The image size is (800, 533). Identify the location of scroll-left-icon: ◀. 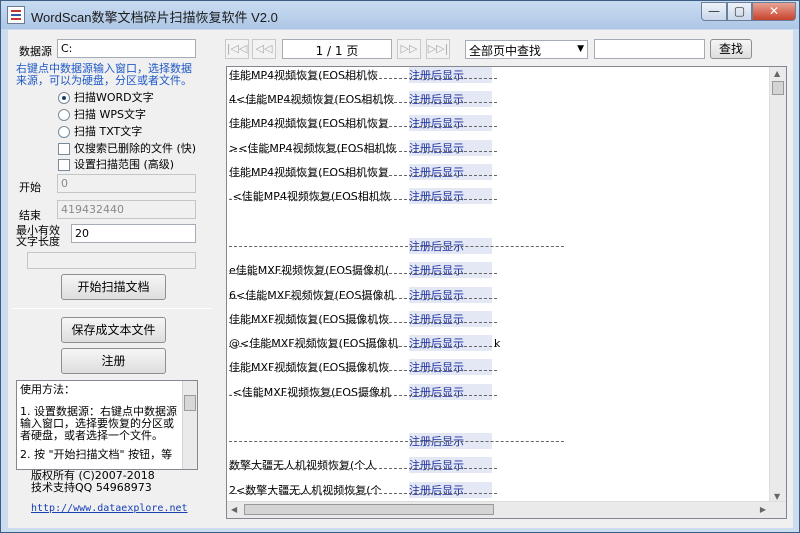
(234, 509).